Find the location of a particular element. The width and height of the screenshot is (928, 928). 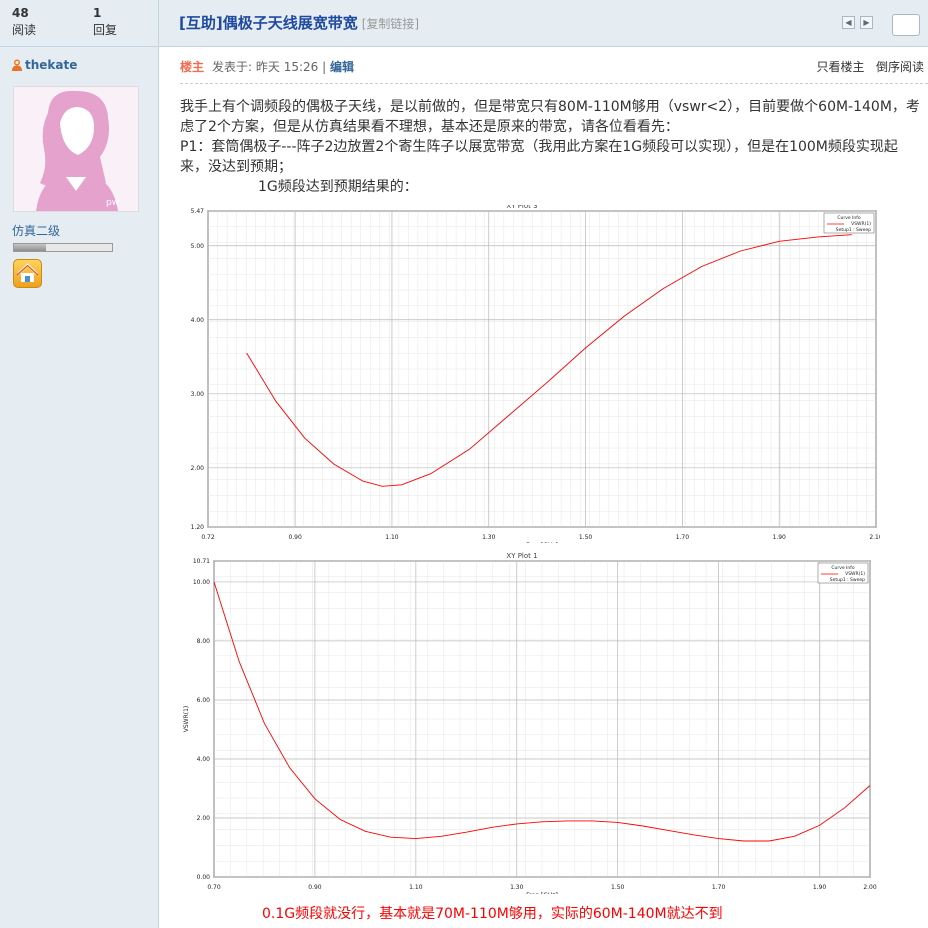

rank-progress is located at coordinates (63, 247).